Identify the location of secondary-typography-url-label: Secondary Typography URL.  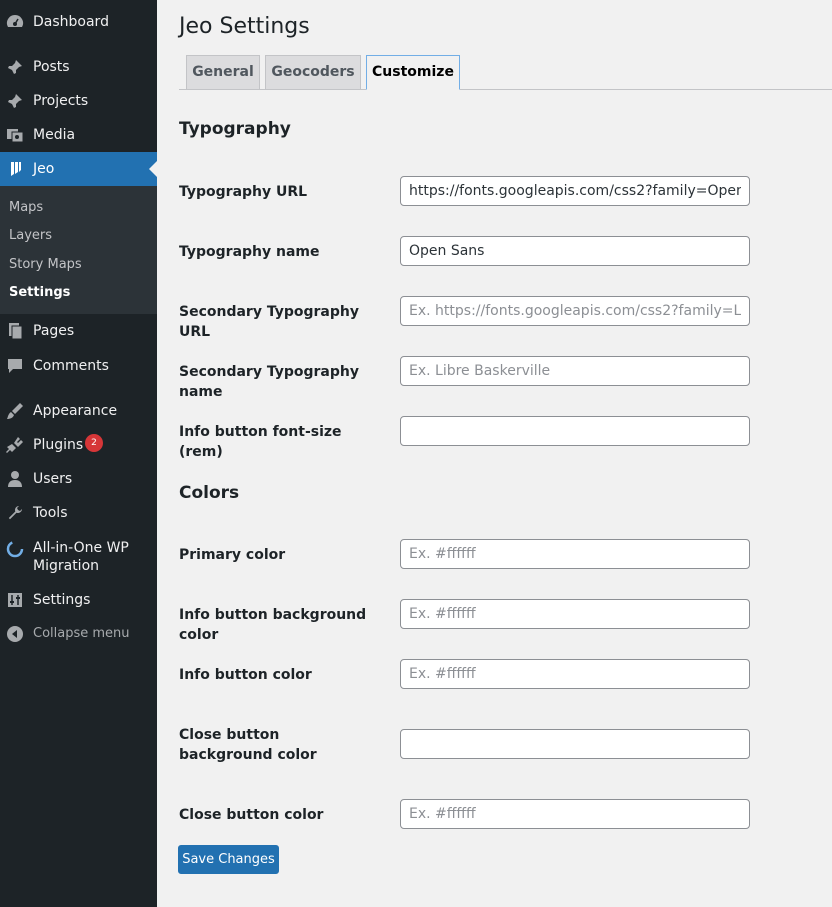
(269, 322).